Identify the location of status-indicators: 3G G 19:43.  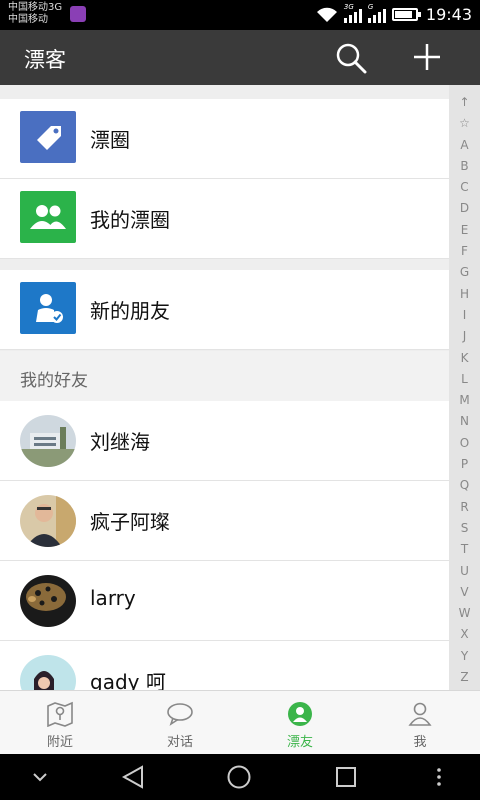
(394, 13).